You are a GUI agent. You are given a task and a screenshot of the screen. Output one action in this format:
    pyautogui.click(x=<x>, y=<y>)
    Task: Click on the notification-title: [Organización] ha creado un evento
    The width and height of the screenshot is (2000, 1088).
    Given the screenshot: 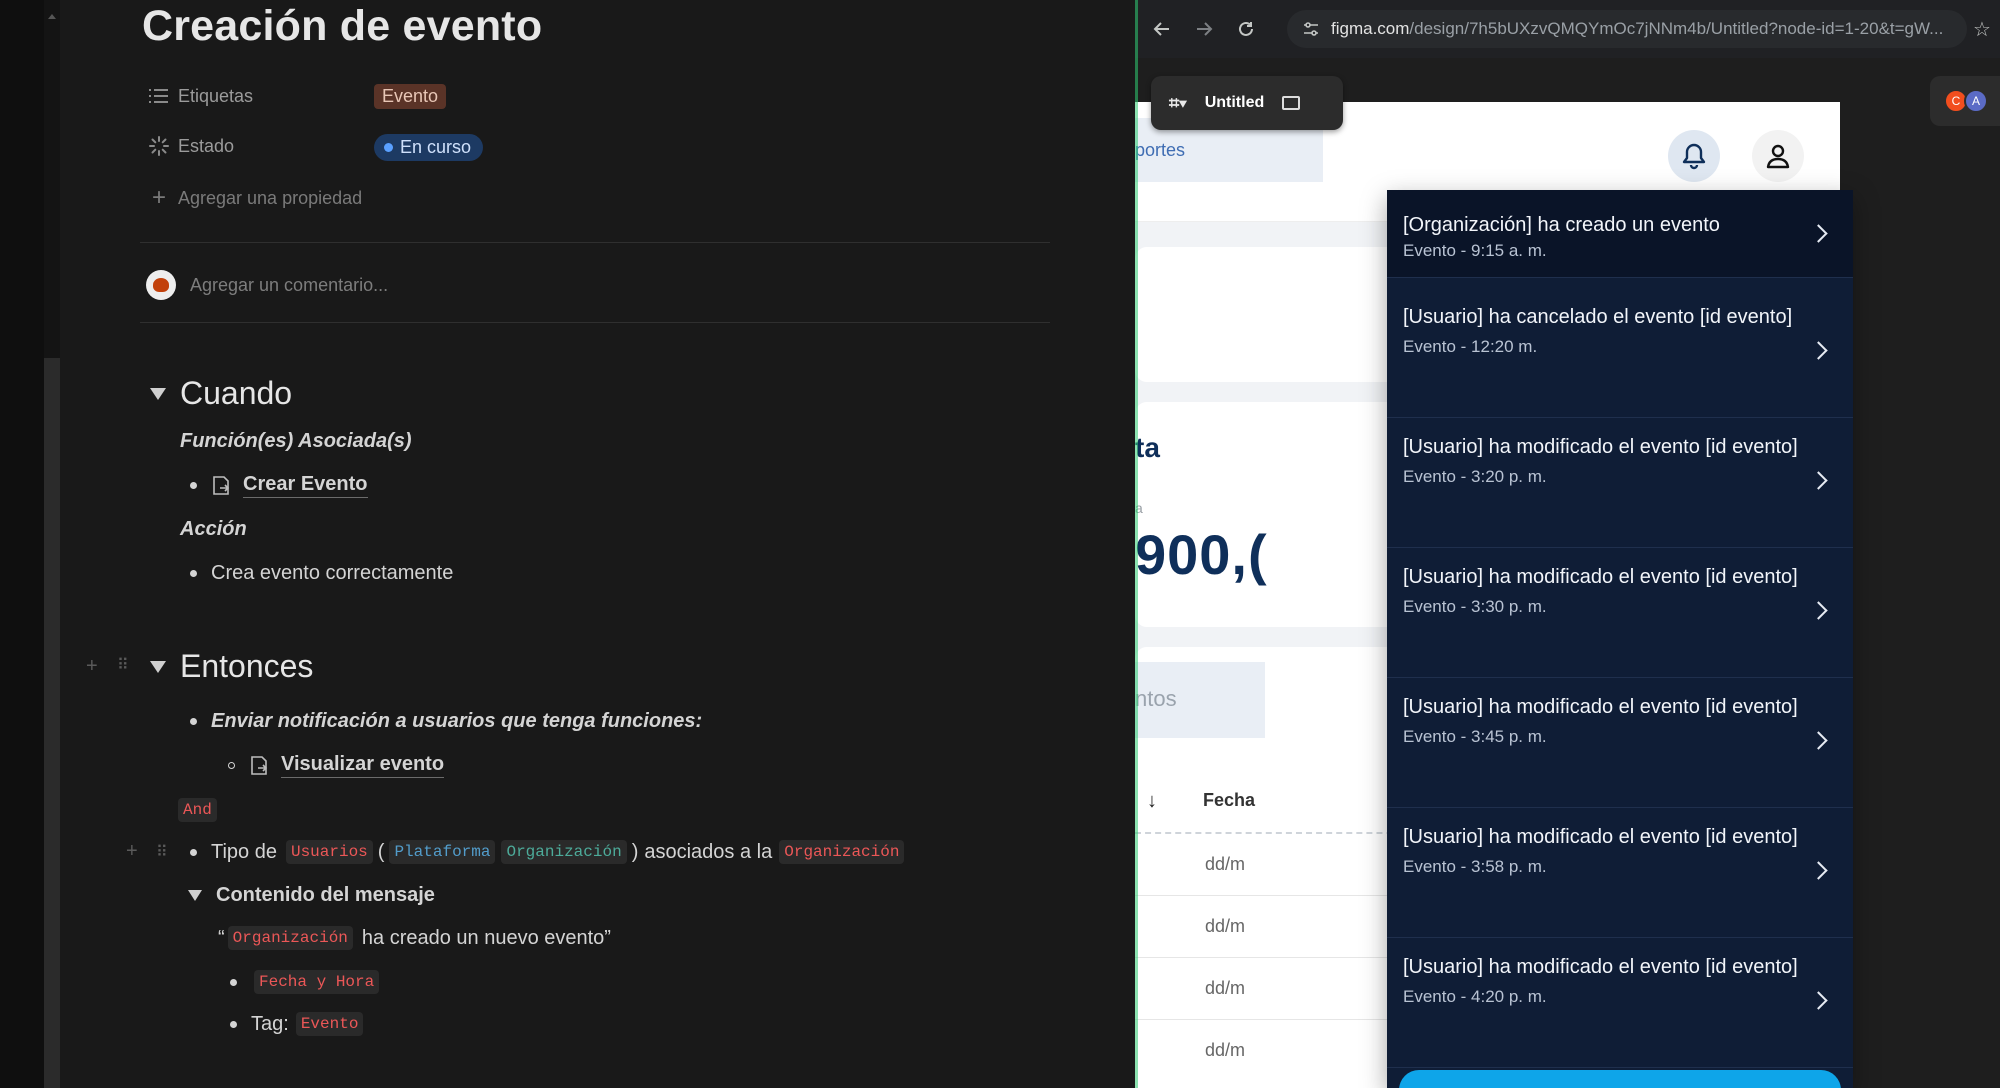 What is the action you would take?
    pyautogui.click(x=1561, y=225)
    